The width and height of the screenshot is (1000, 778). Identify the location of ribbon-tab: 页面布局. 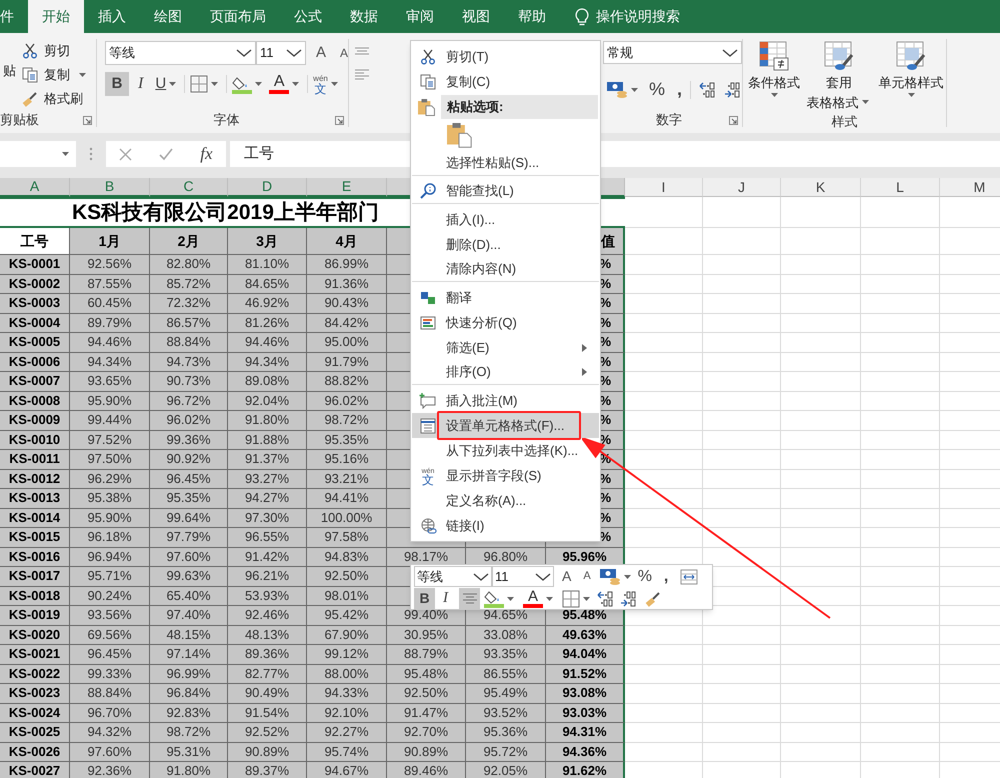
(238, 16).